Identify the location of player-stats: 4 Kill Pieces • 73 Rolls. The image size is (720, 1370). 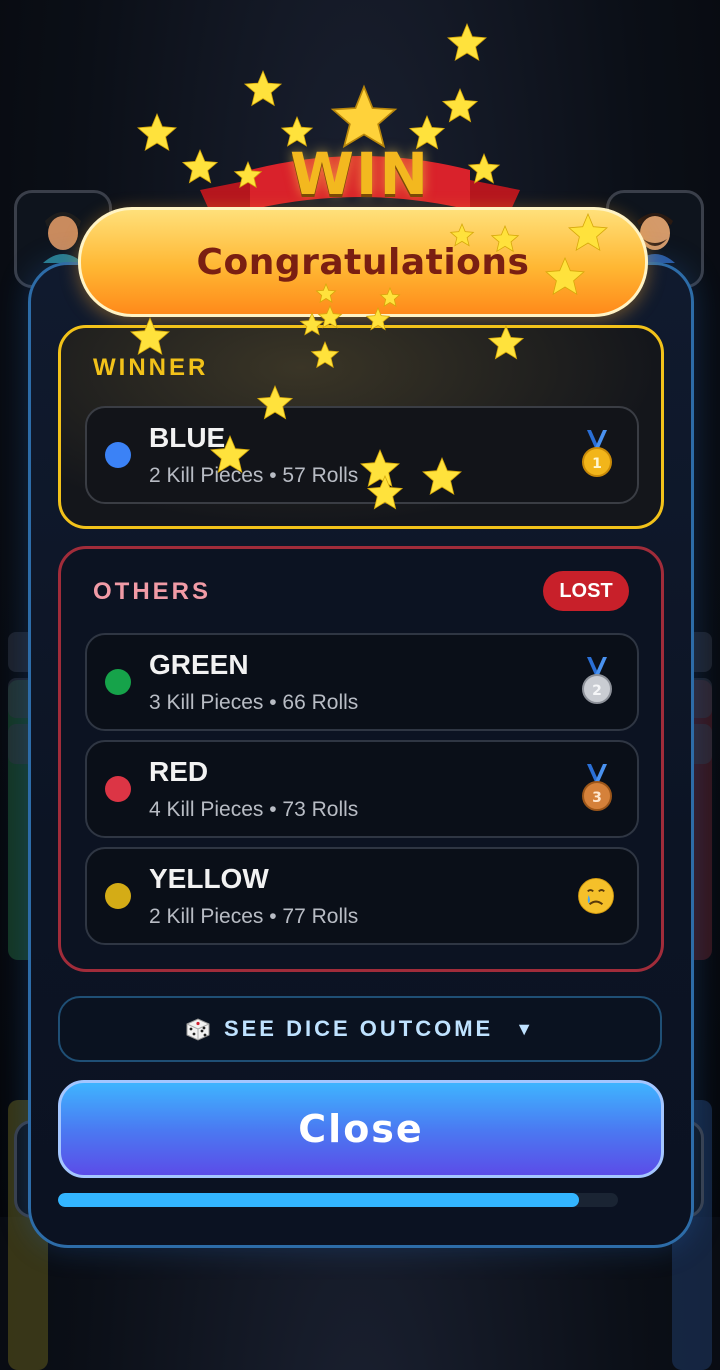
(254, 809).